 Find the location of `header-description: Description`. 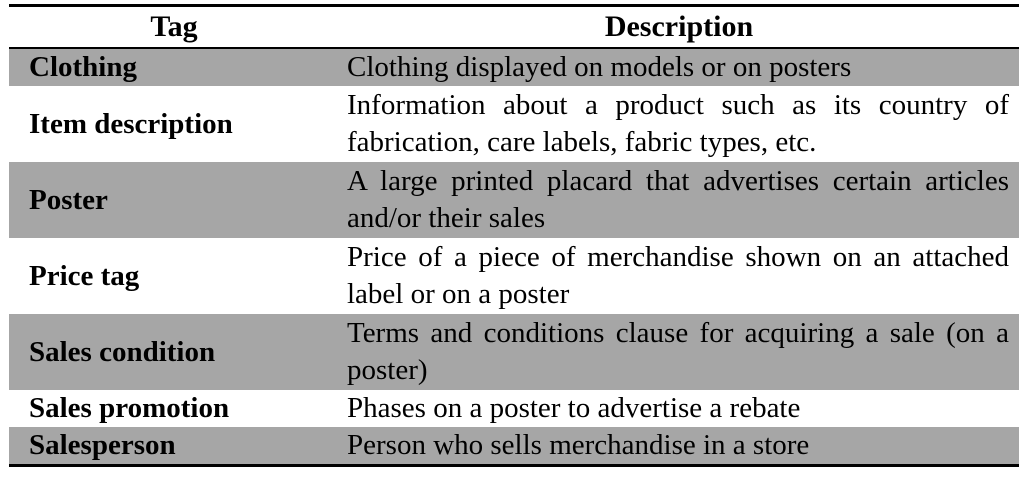

header-description: Description is located at coordinates (679, 26).